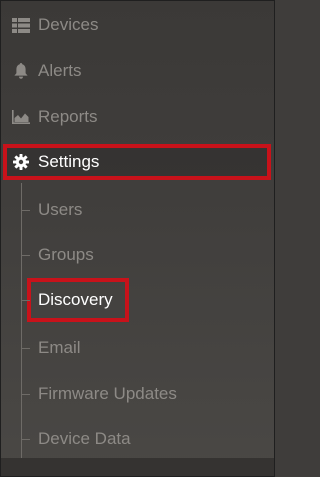 The image size is (320, 477). What do you see at coordinates (66, 254) in the screenshot?
I see `submenu-item-groups-label: Groups` at bounding box center [66, 254].